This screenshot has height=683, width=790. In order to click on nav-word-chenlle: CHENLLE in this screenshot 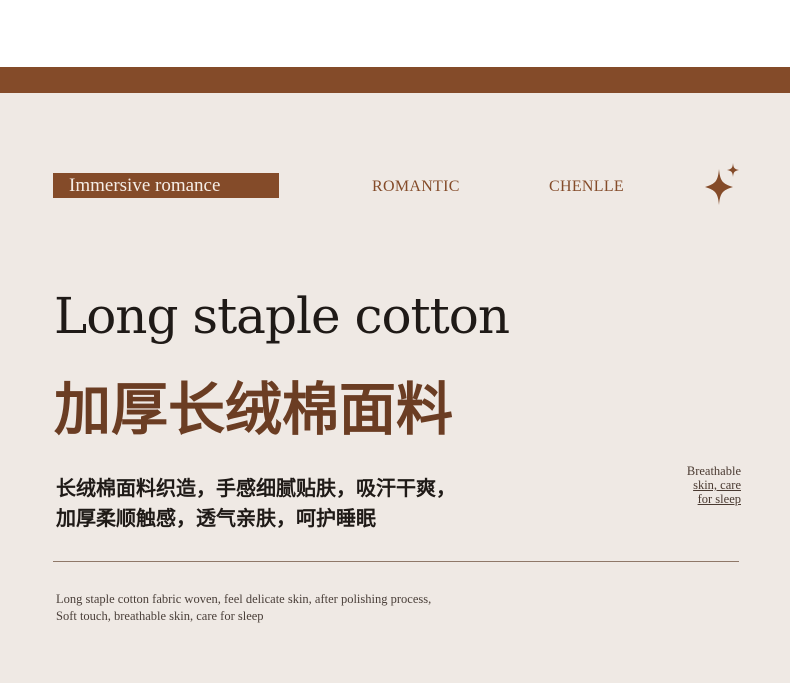, I will do `click(586, 186)`.